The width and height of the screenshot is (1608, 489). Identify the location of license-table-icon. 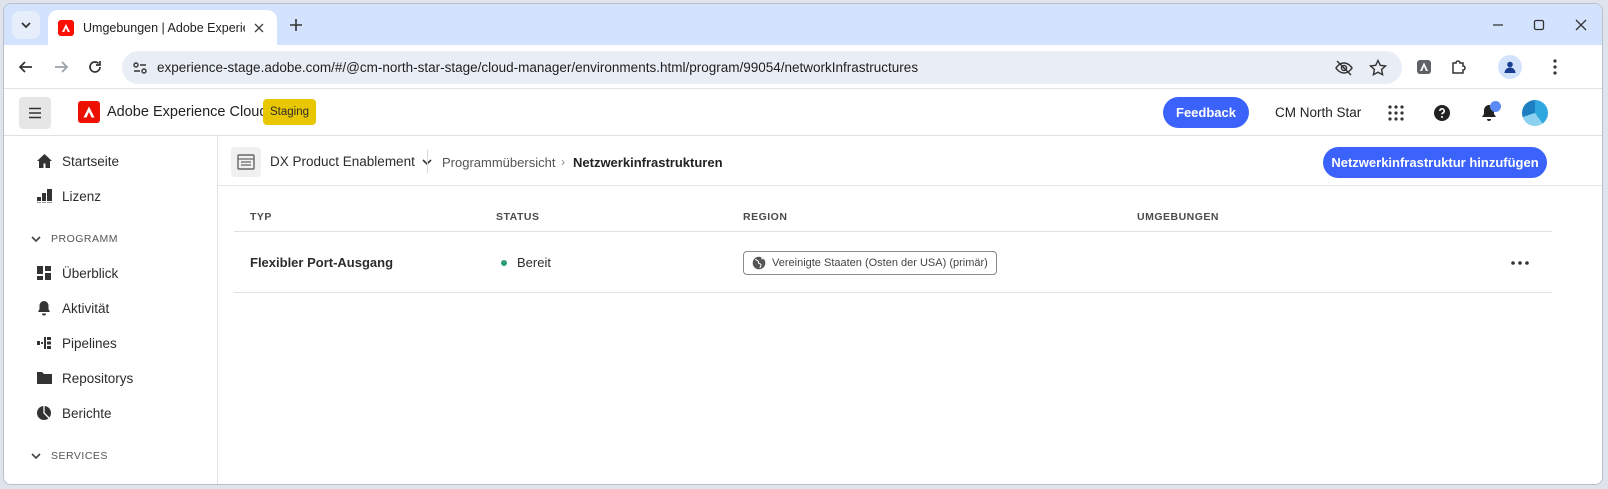
(44, 196).